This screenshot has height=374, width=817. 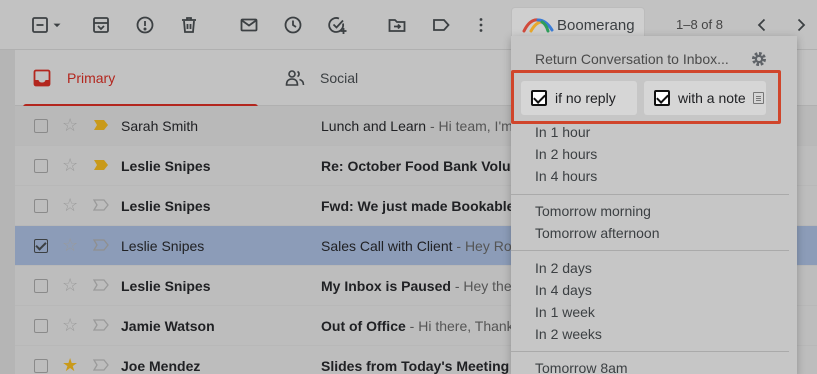 What do you see at coordinates (585, 98) in the screenshot?
I see `if-no-reply-label: if no reply` at bounding box center [585, 98].